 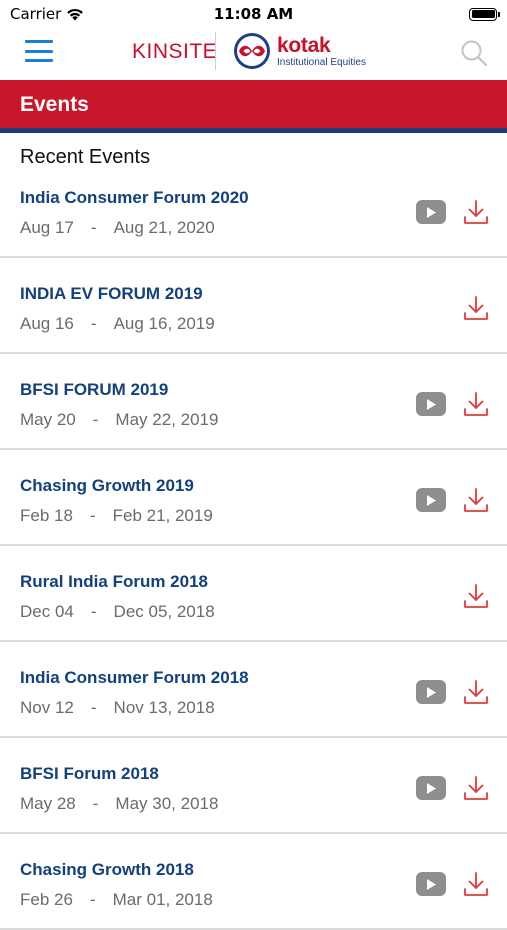 I want to click on event-title: BFSI Forum 2018, so click(x=89, y=774).